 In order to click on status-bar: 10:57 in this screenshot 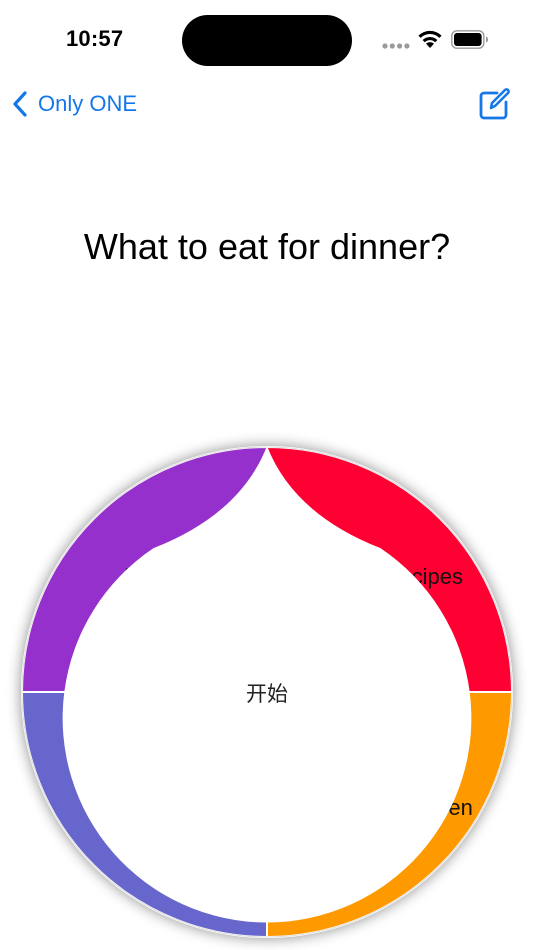, I will do `click(267, 40)`.